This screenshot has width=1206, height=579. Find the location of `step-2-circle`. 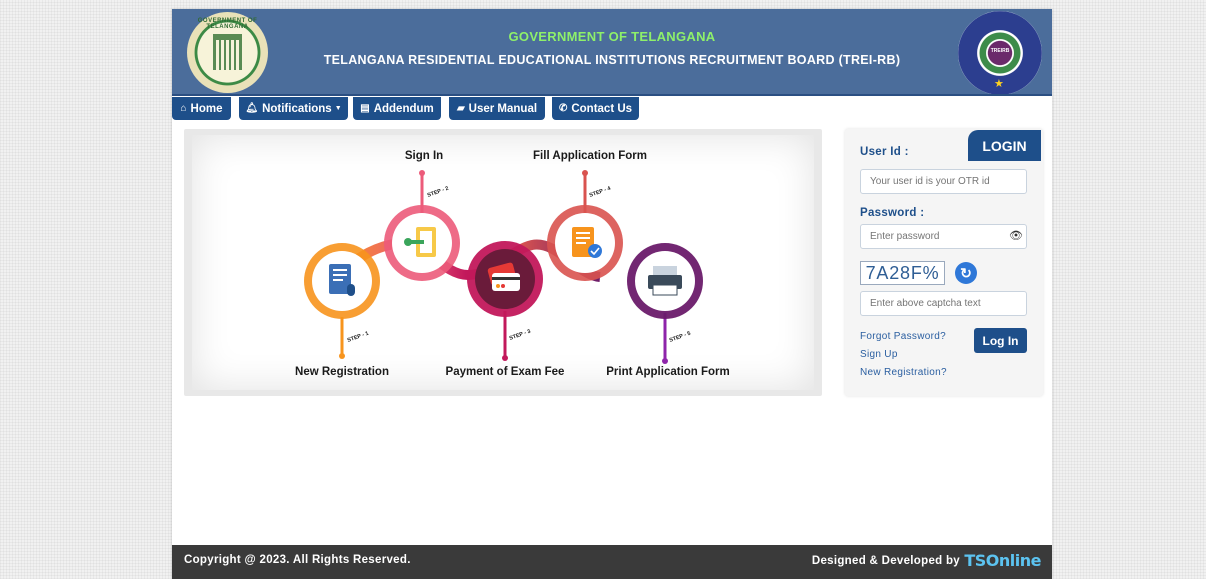

step-2-circle is located at coordinates (422, 243).